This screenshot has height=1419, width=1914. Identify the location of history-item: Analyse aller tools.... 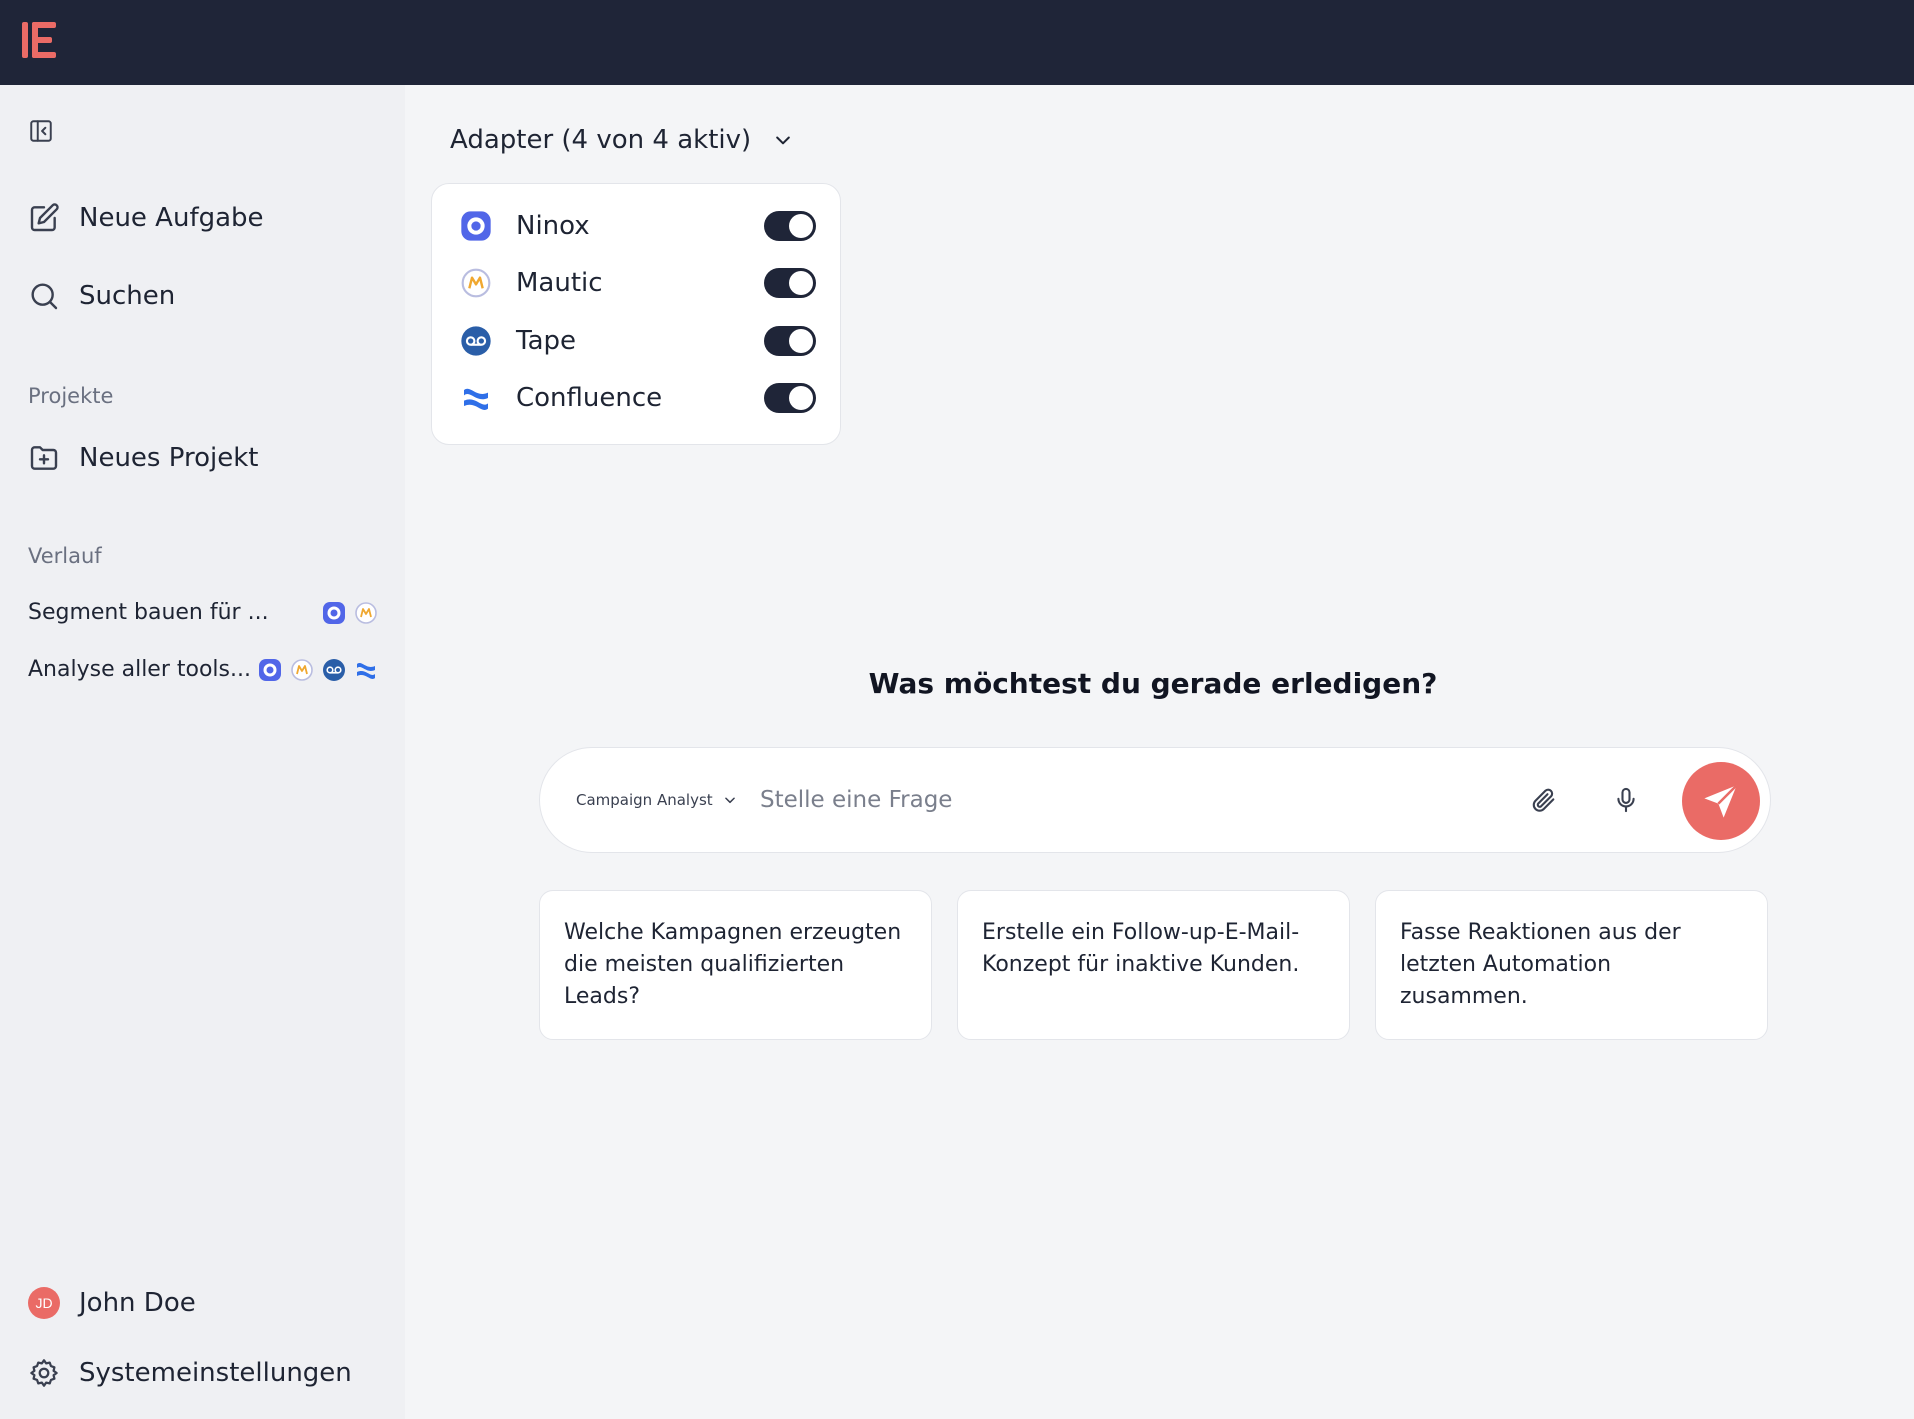
(203, 669).